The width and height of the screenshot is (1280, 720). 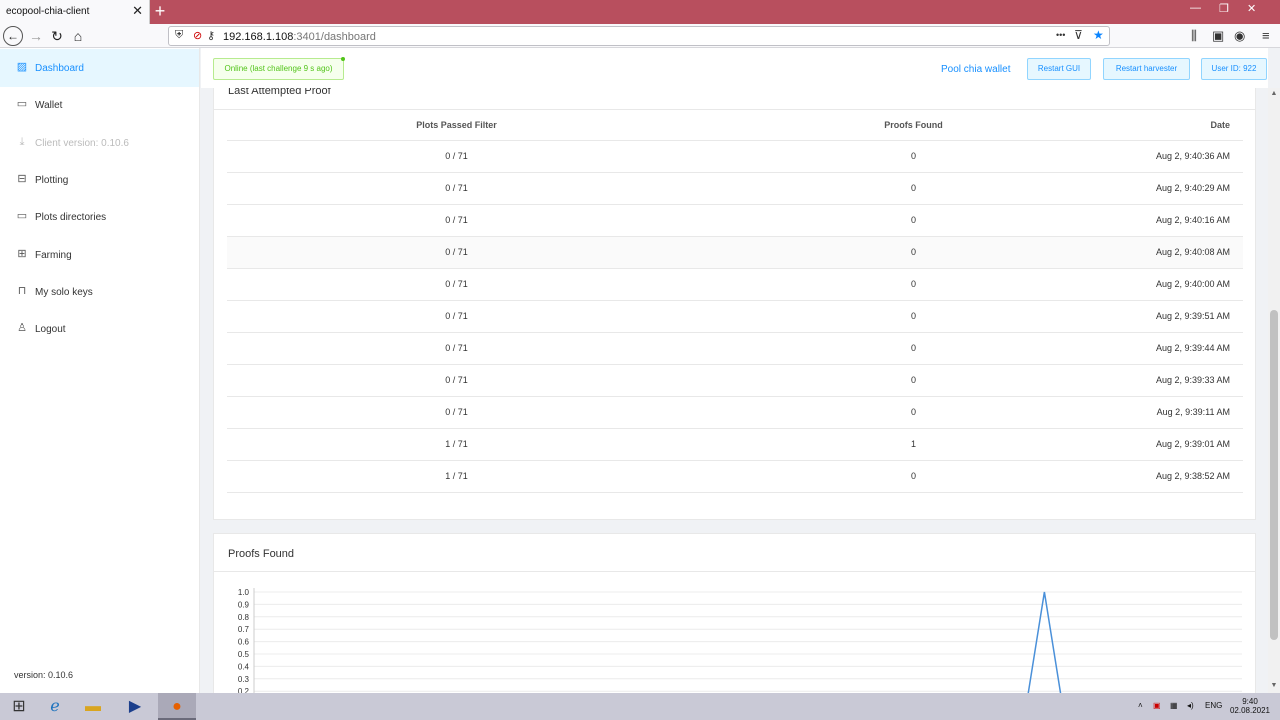 I want to click on status-text: Online (last challenge 9 s ago), so click(x=278, y=68).